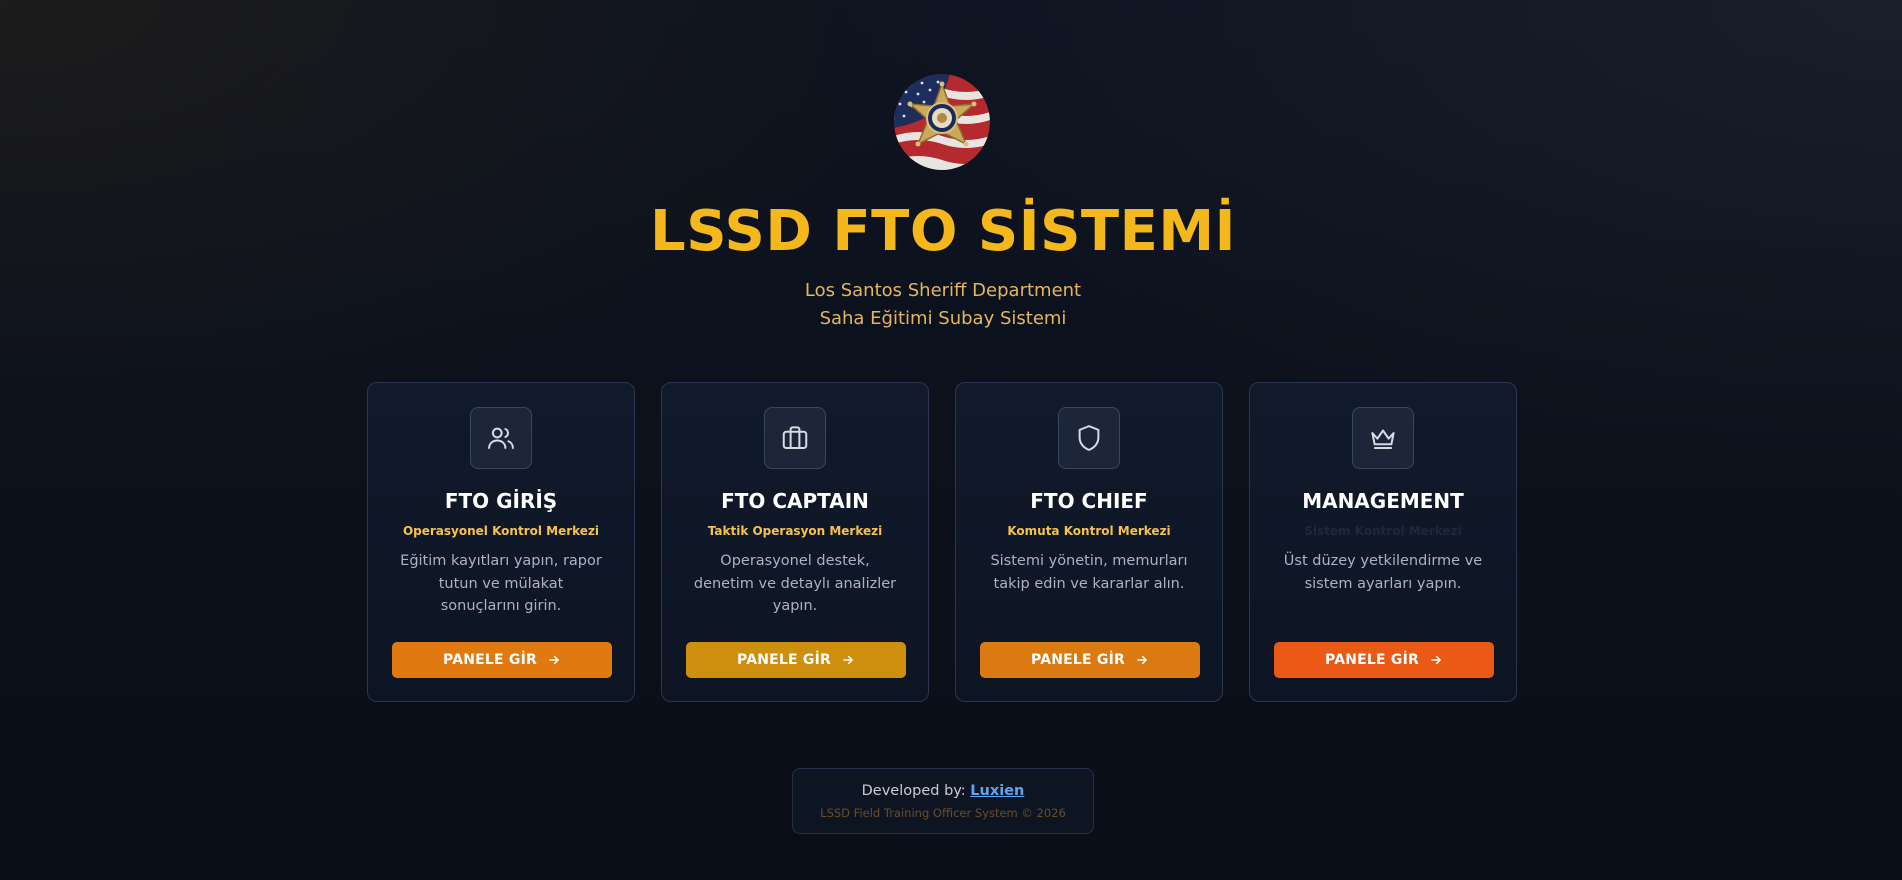 Image resolution: width=1902 pixels, height=880 pixels. I want to click on page-title: LSSD FTO SİSTEMİ, so click(943, 231).